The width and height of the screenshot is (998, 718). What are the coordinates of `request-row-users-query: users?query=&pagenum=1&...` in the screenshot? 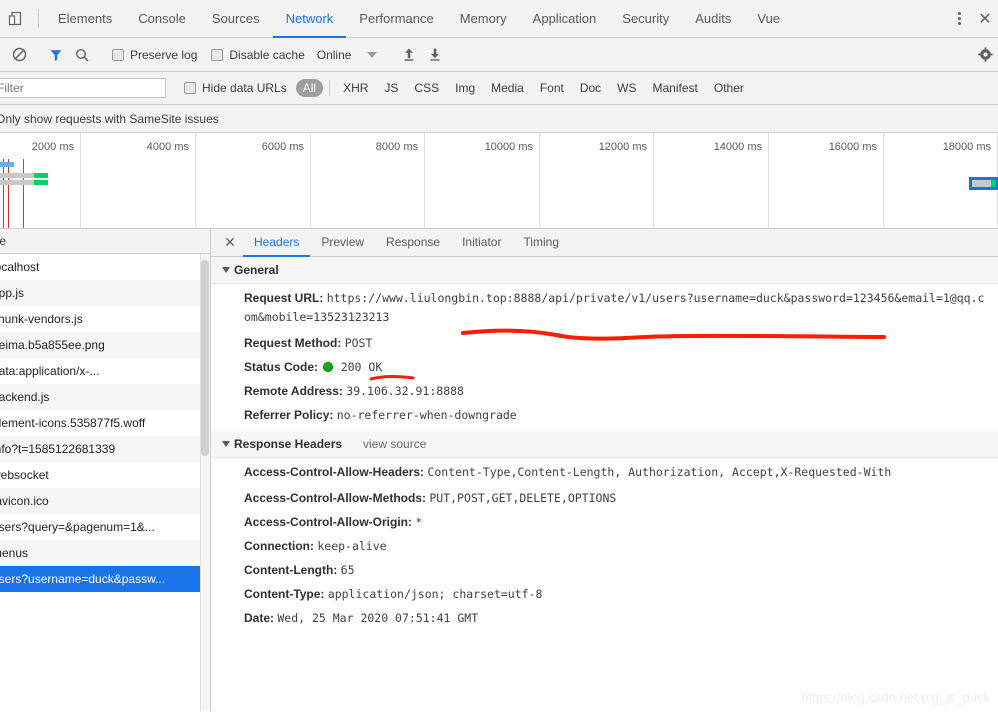 It's located at (105, 527).